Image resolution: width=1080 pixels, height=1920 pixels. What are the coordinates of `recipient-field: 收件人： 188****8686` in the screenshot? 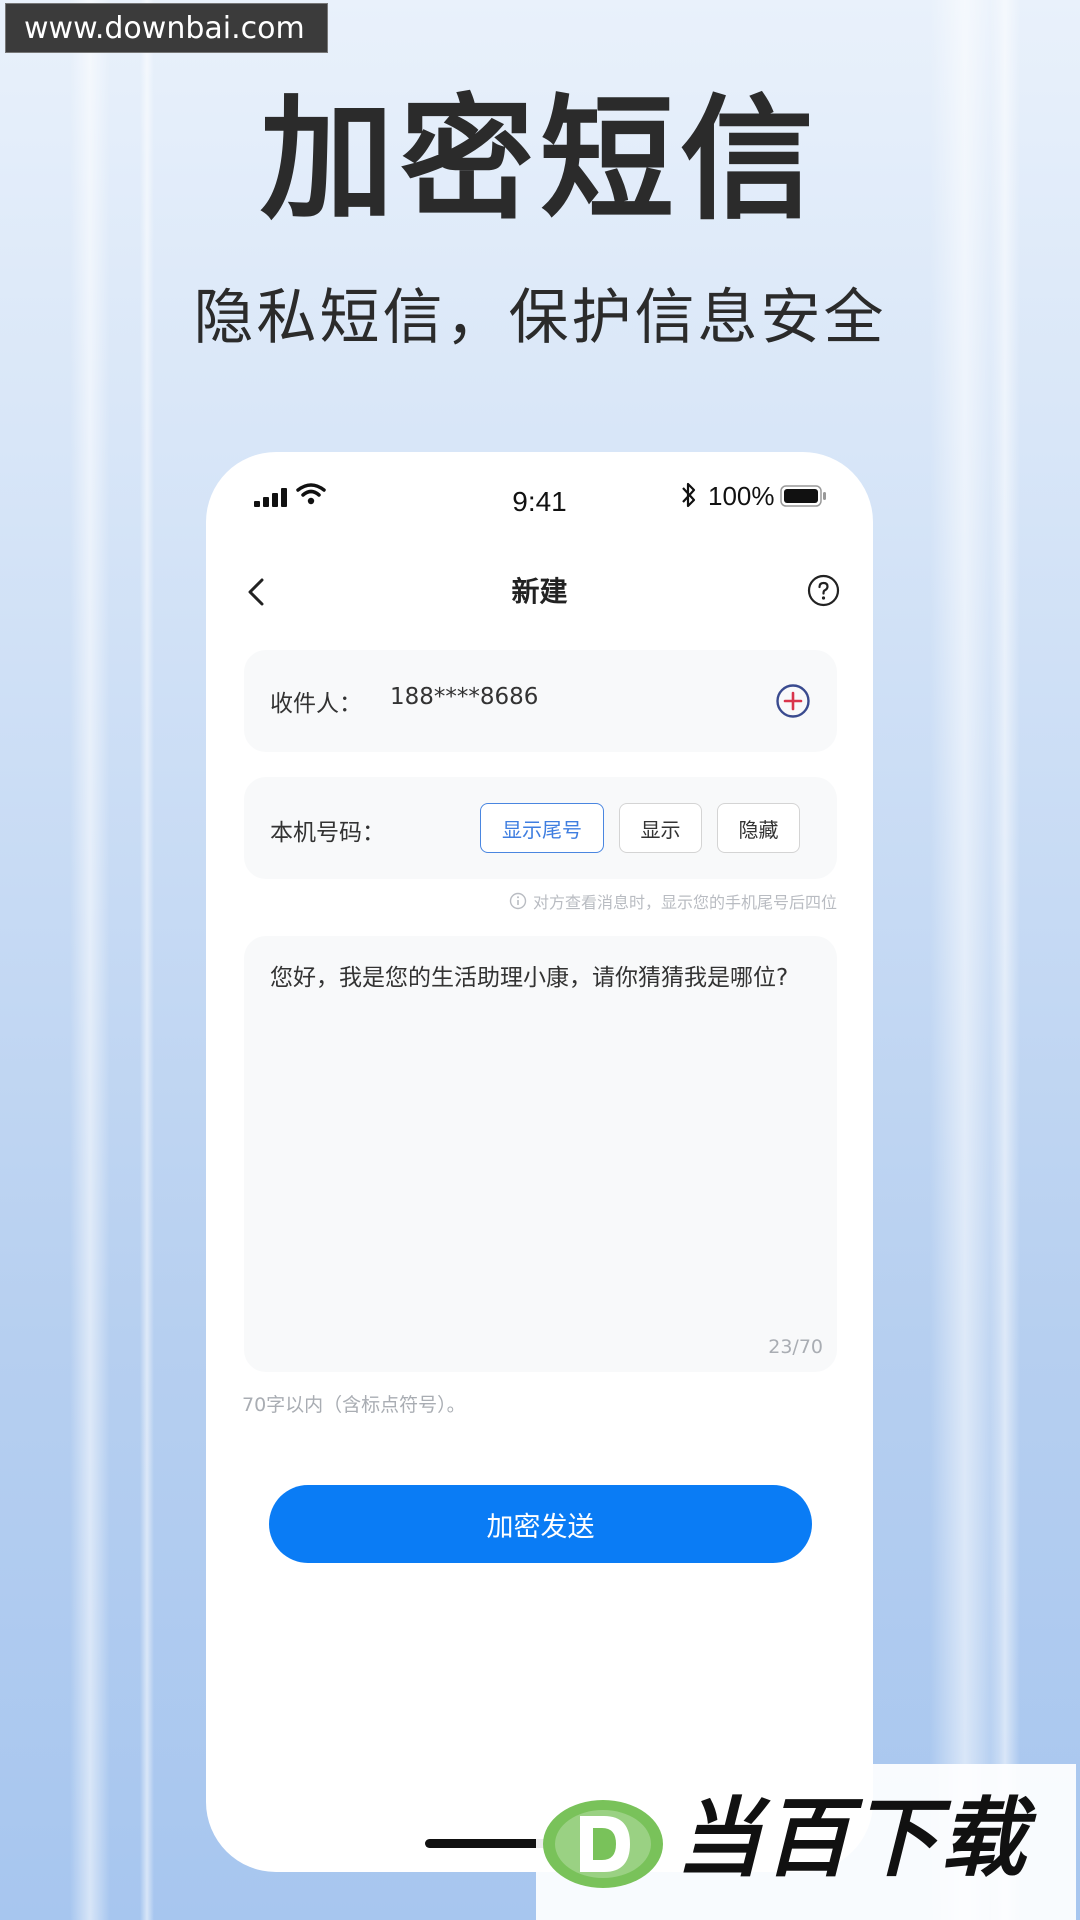 It's located at (540, 701).